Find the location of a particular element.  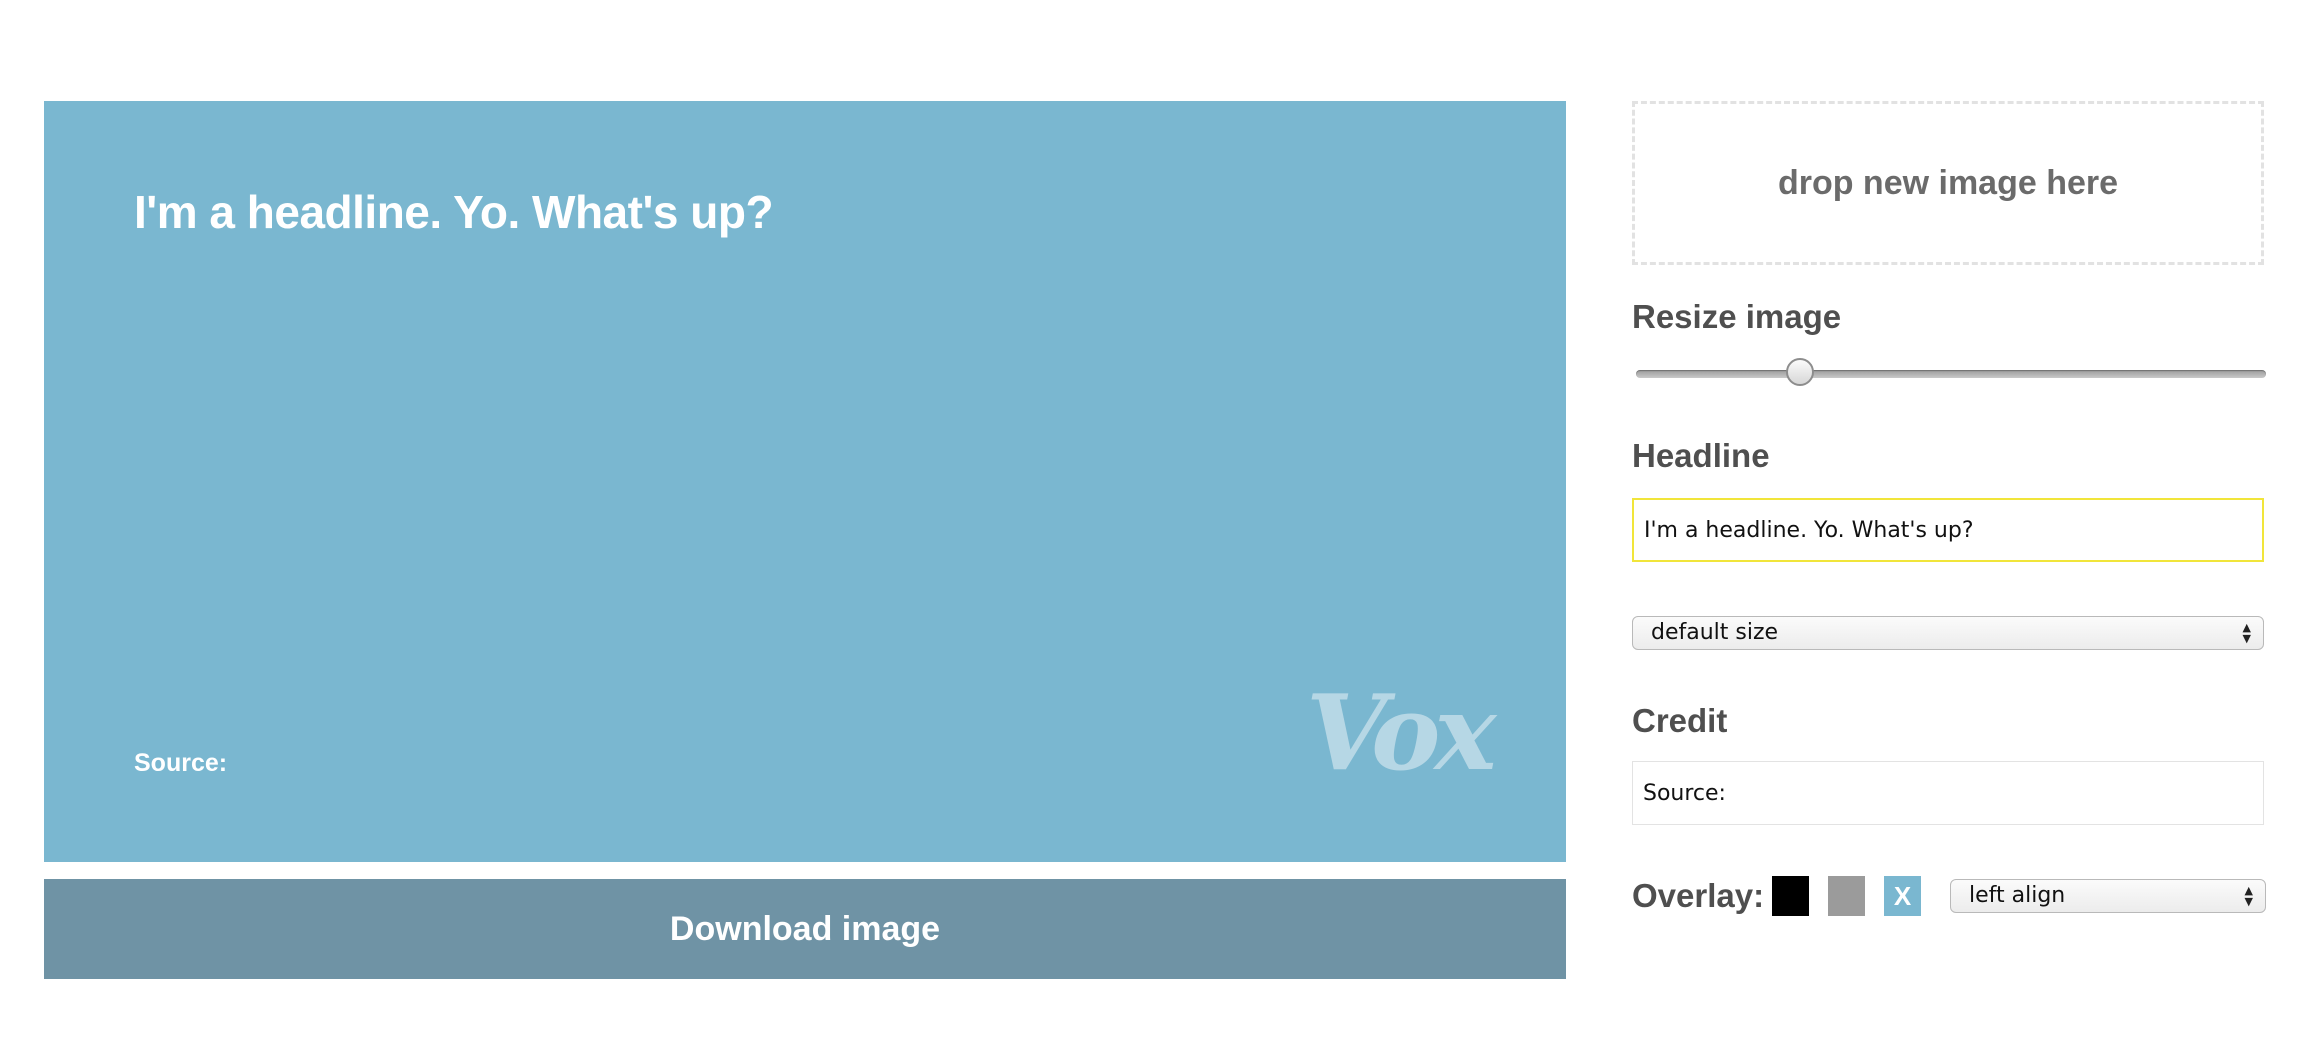

resize-image-slider is located at coordinates (1951, 372).